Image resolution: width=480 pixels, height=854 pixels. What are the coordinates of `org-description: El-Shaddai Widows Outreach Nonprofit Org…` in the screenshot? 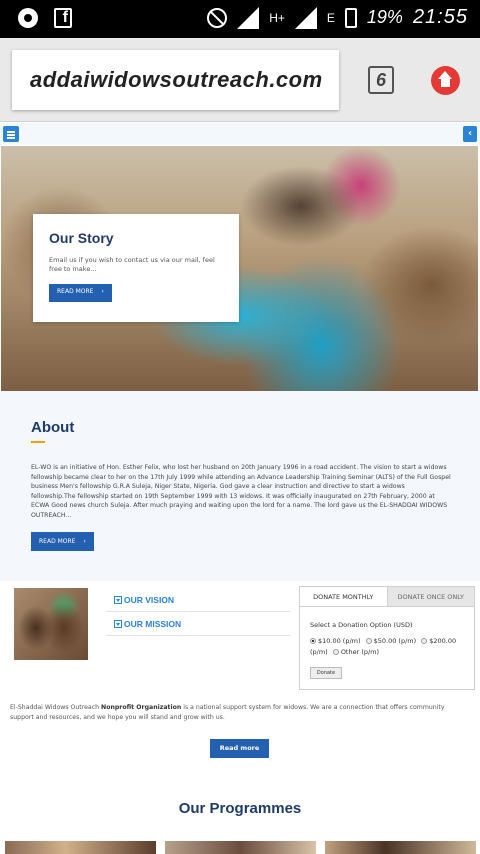 It's located at (240, 713).